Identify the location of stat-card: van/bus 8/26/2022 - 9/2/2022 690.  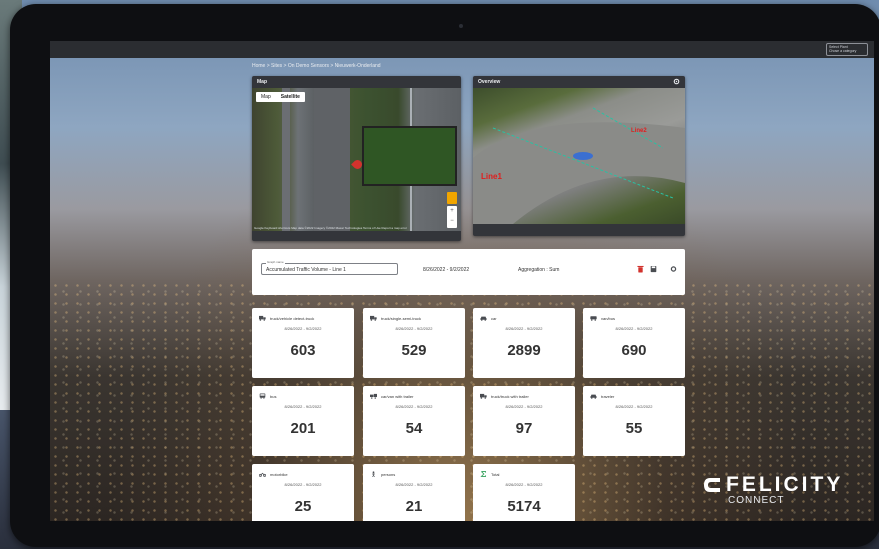
(634, 343).